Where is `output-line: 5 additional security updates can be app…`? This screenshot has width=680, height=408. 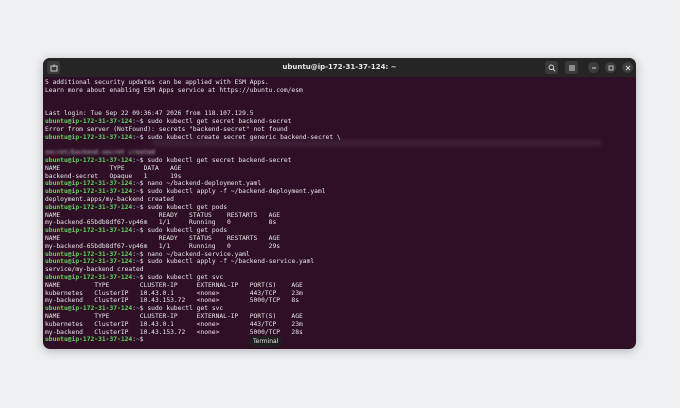 output-line: 5 additional security updates can be app… is located at coordinates (157, 82).